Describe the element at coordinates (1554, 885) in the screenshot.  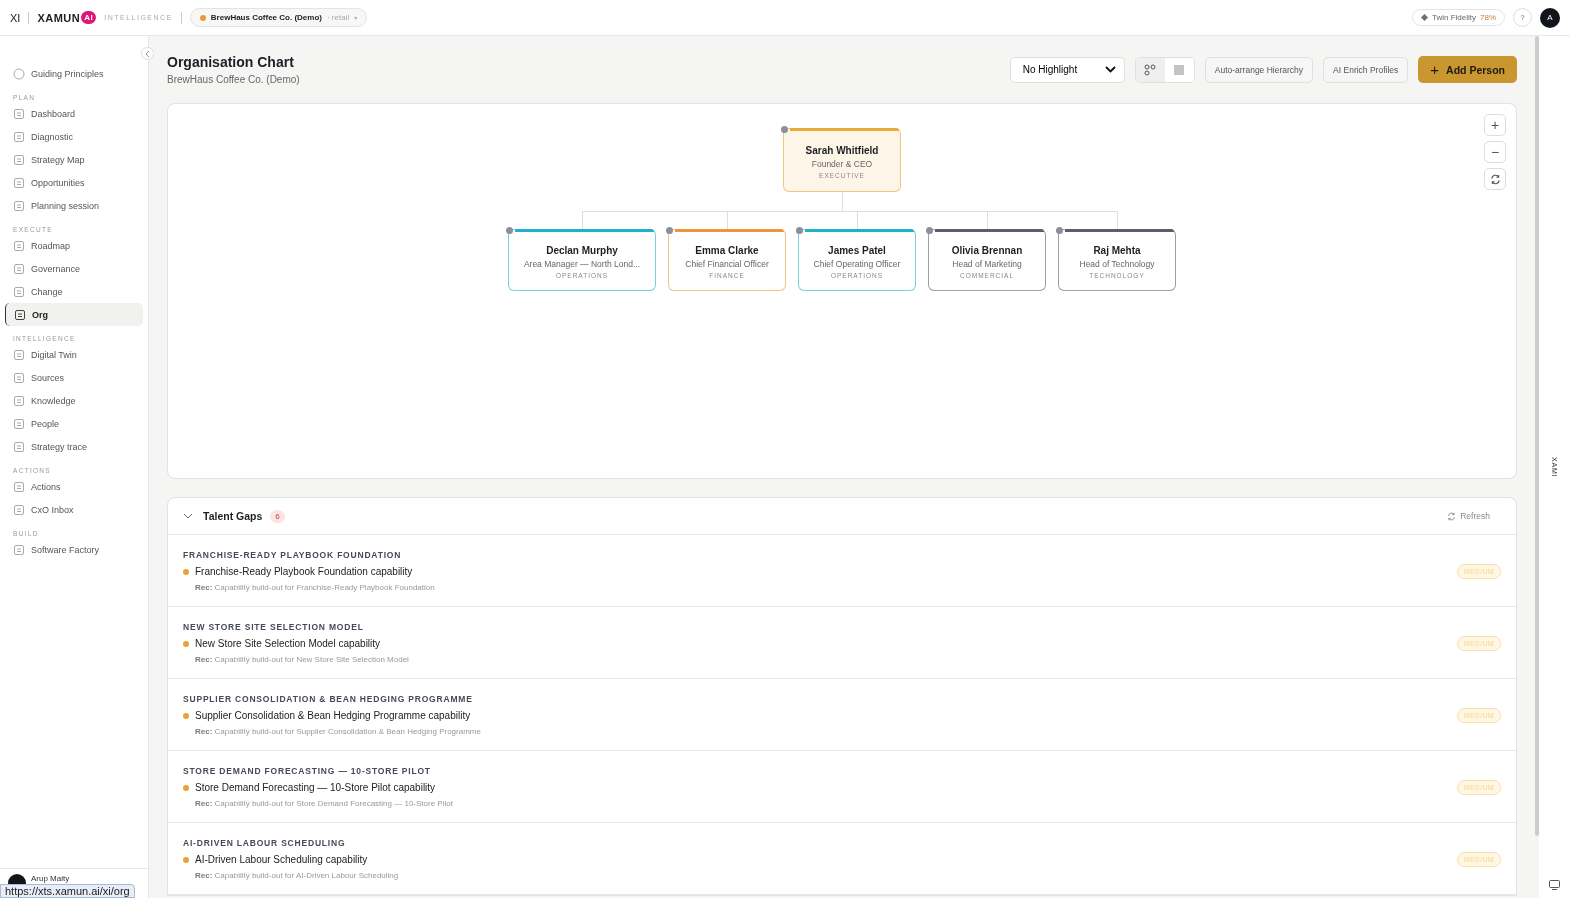
I see `monitor-icon` at that location.